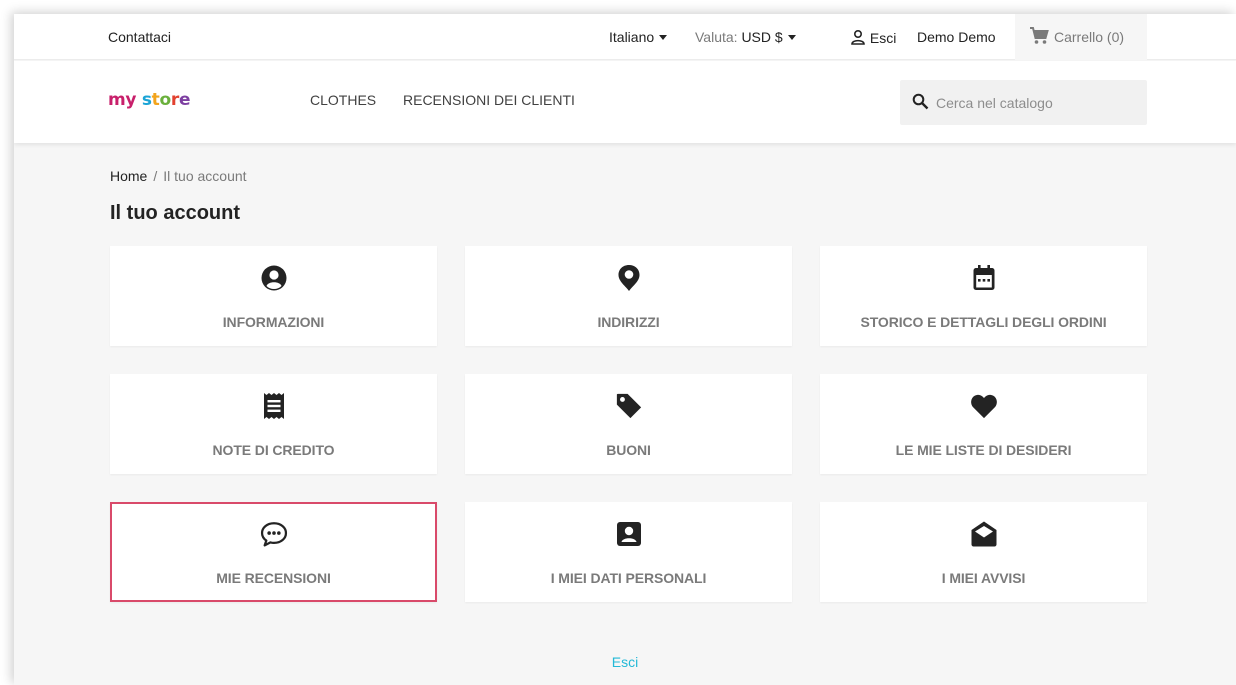  I want to click on signout-link: Esci, so click(873, 37).